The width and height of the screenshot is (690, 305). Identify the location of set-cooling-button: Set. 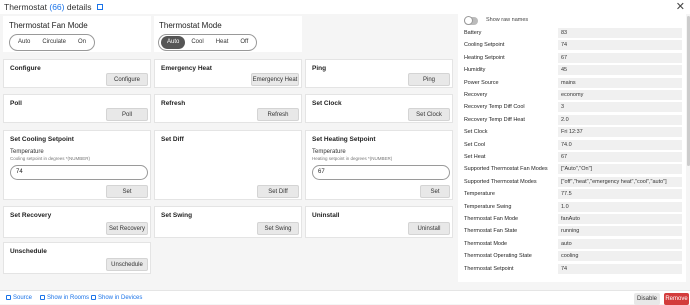
(127, 191).